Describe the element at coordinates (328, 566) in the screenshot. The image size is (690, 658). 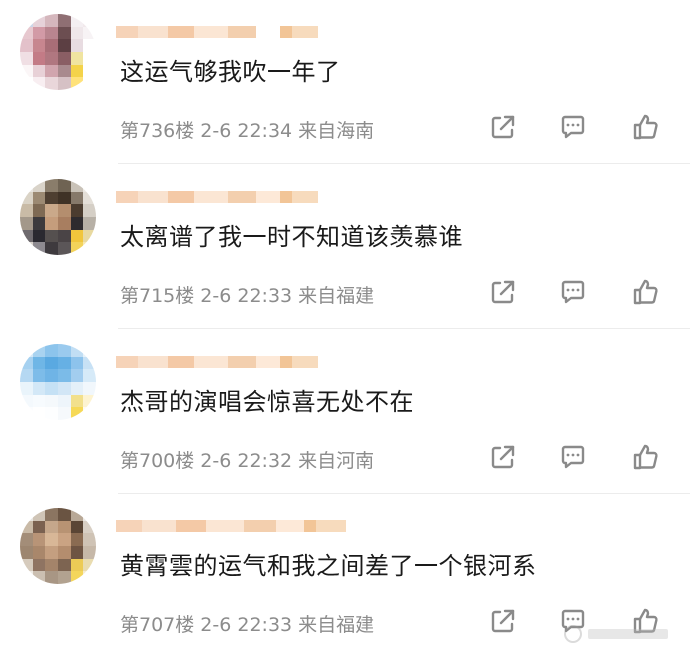
I see `comment-text: 黄霄雲的运气和我之间差了一个银河系` at that location.